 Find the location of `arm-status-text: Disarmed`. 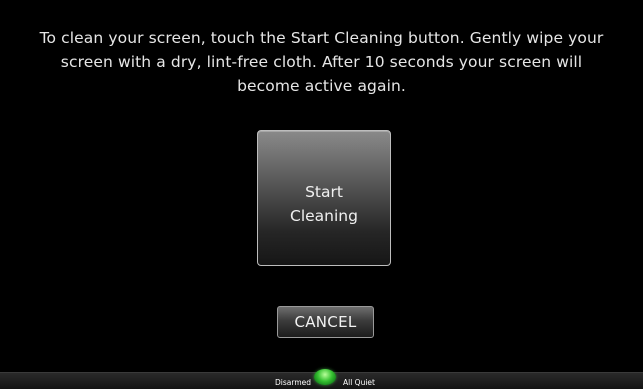

arm-status-text: Disarmed is located at coordinates (293, 382).